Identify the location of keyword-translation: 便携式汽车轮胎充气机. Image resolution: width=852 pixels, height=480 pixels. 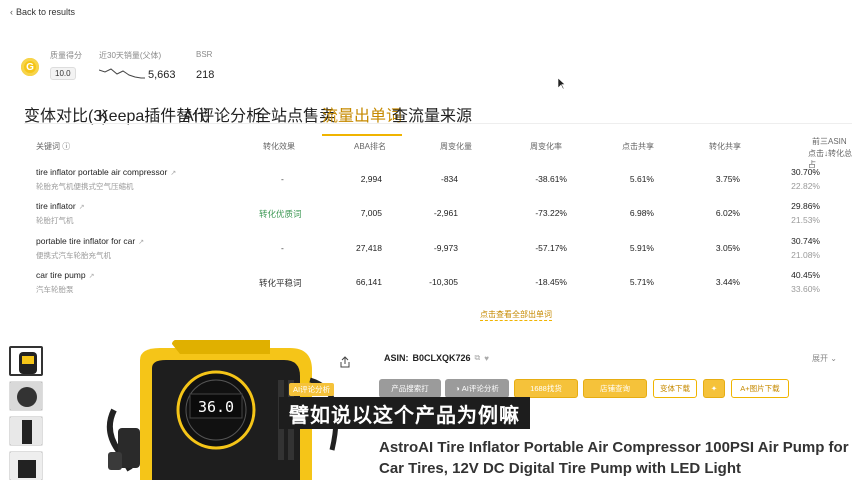
(73, 255).